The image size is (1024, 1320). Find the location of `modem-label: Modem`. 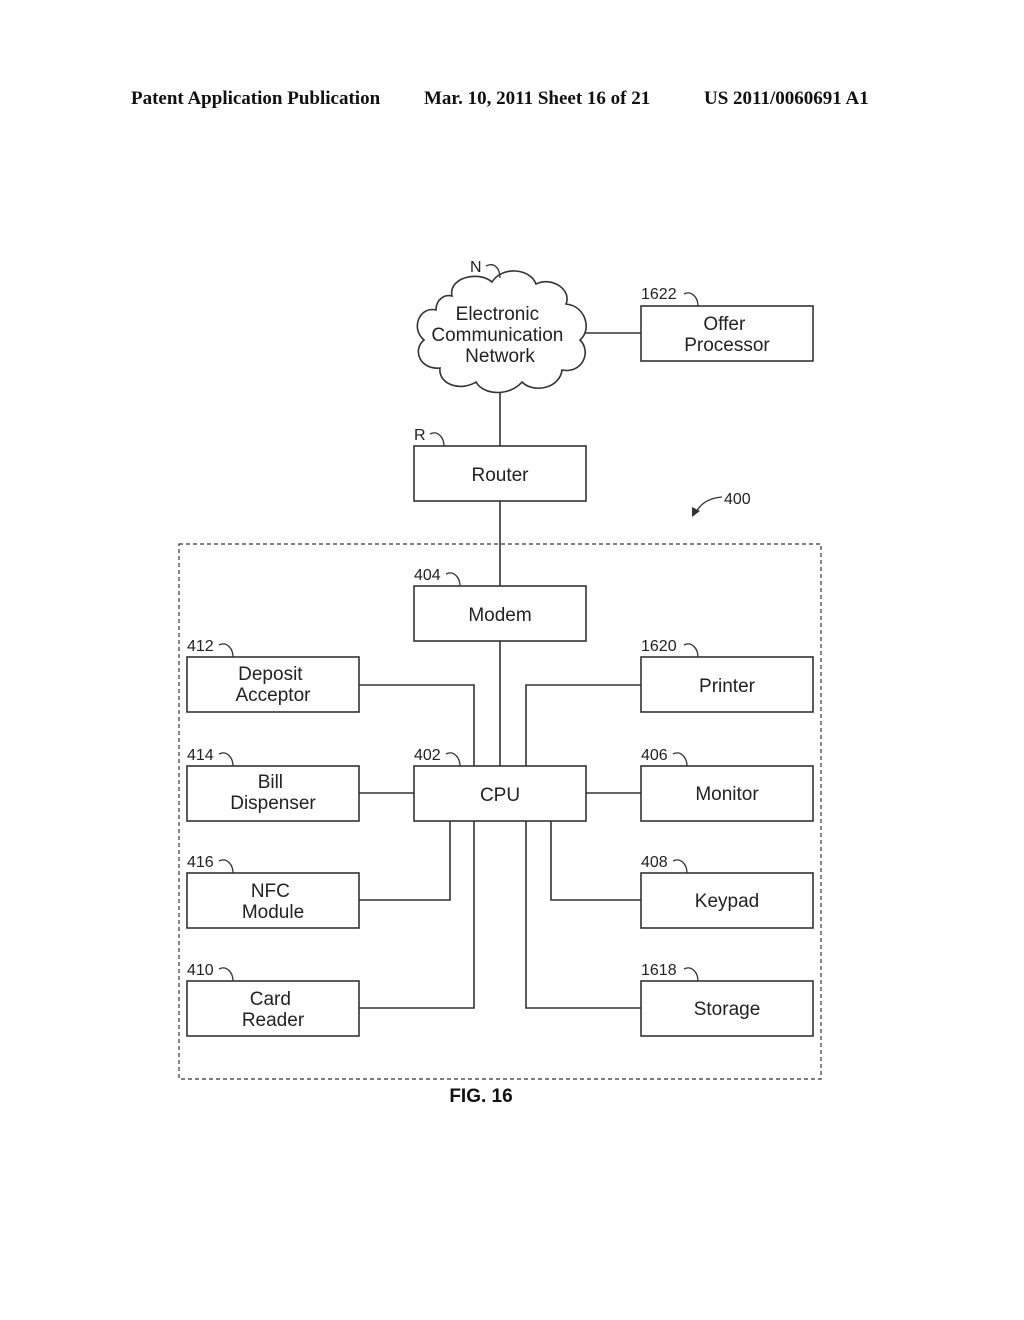

modem-label: Modem is located at coordinates (499, 615).